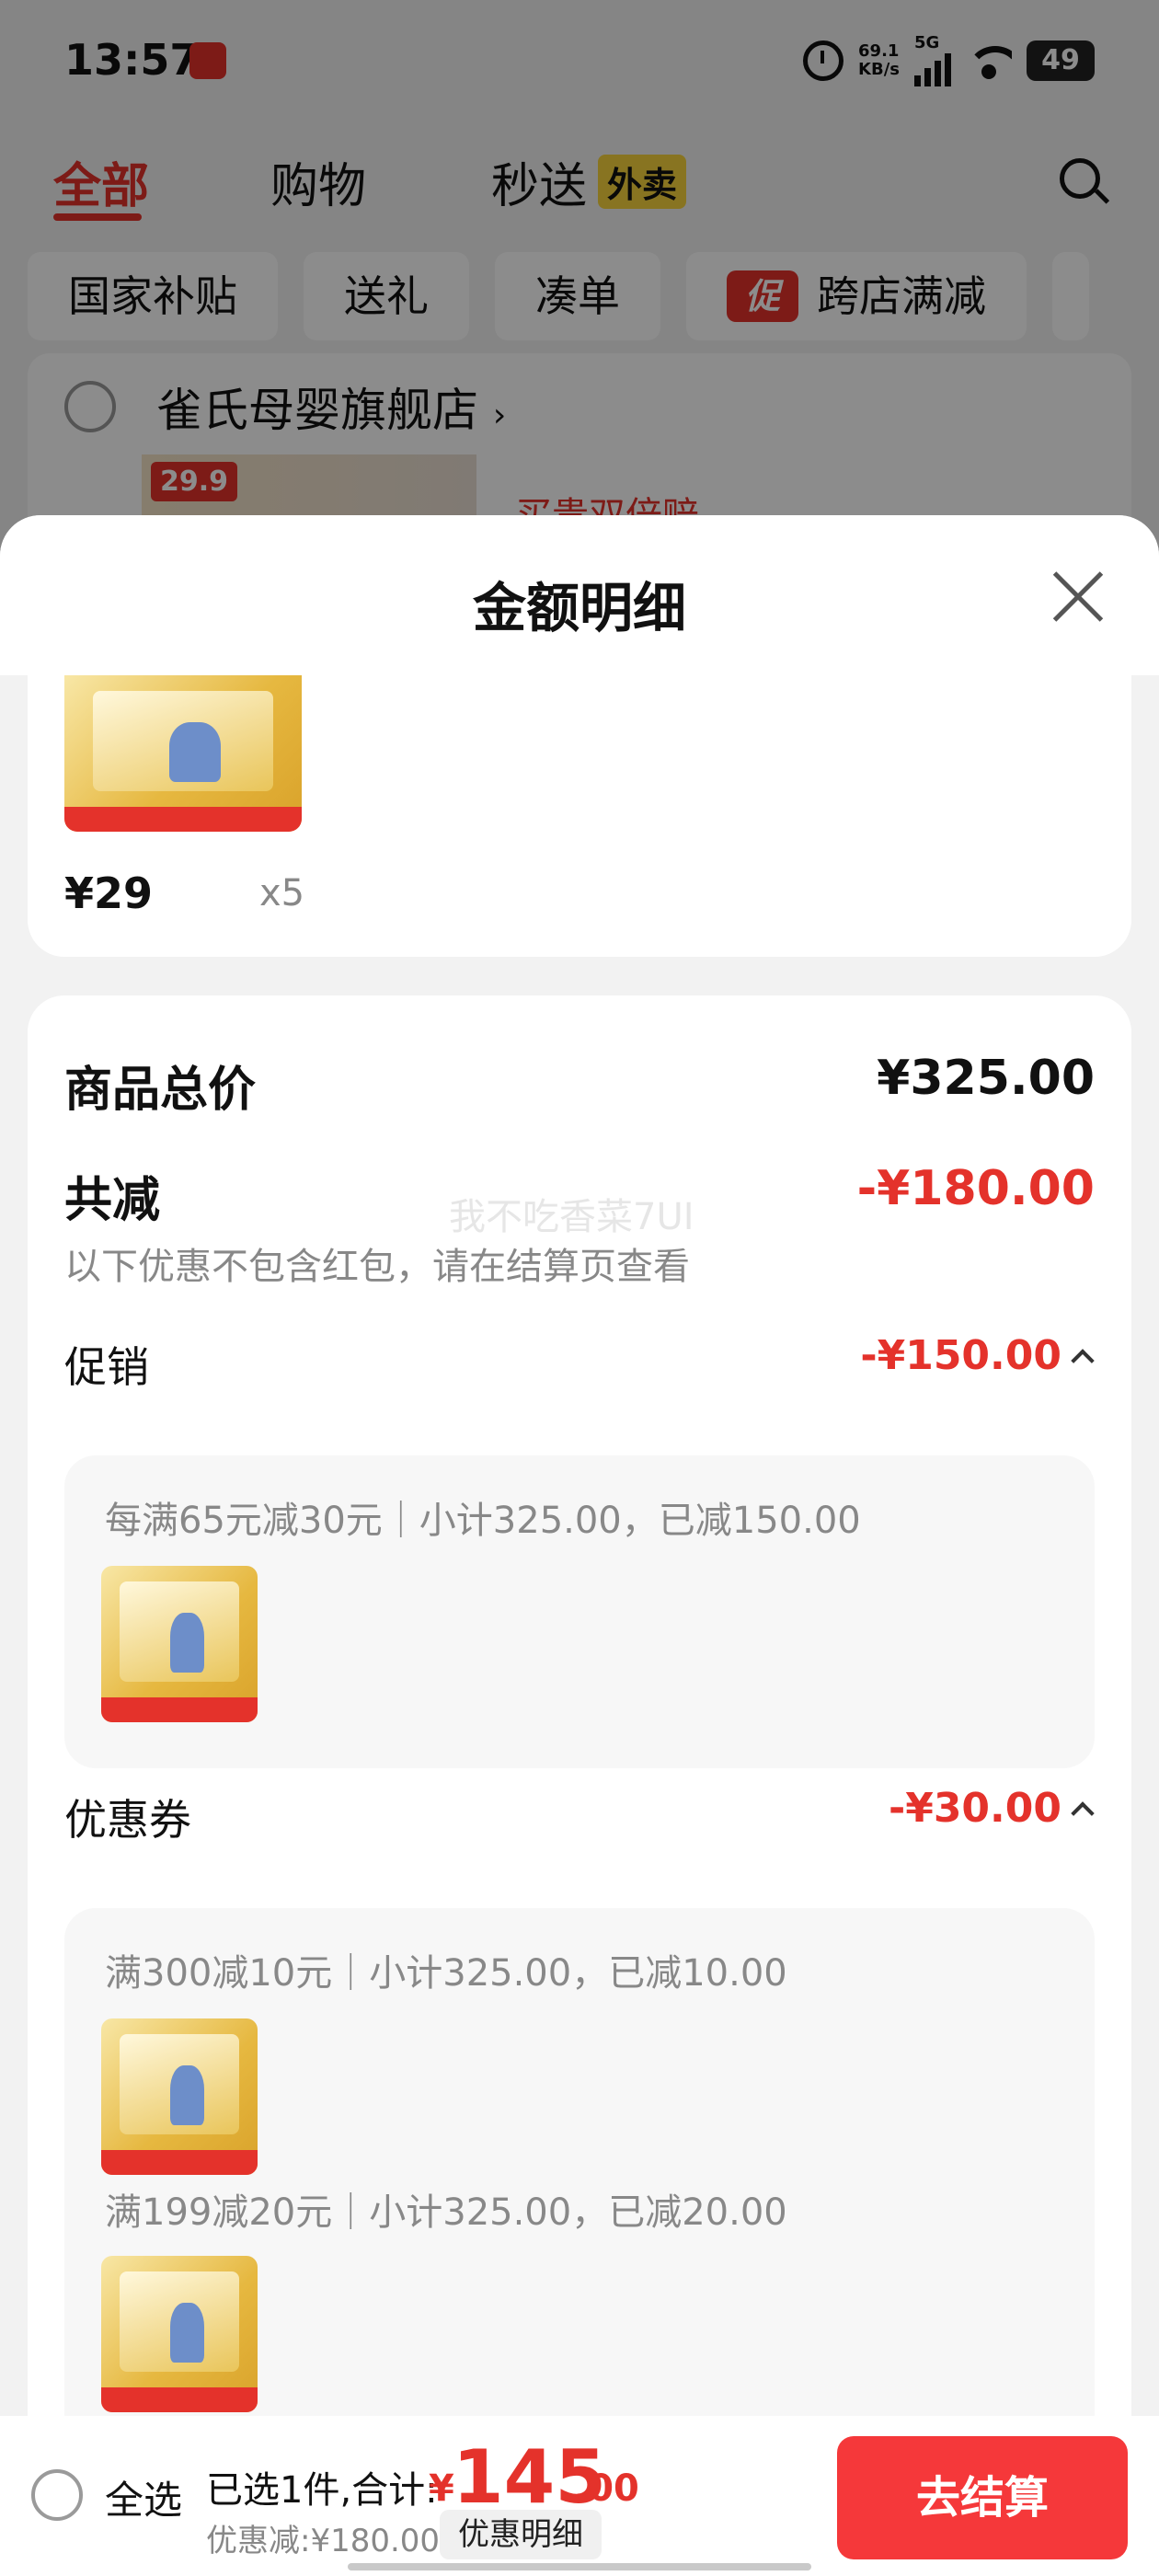 This screenshot has width=1159, height=2576. What do you see at coordinates (579, 608) in the screenshot?
I see `sheet-title: 金额明细` at bounding box center [579, 608].